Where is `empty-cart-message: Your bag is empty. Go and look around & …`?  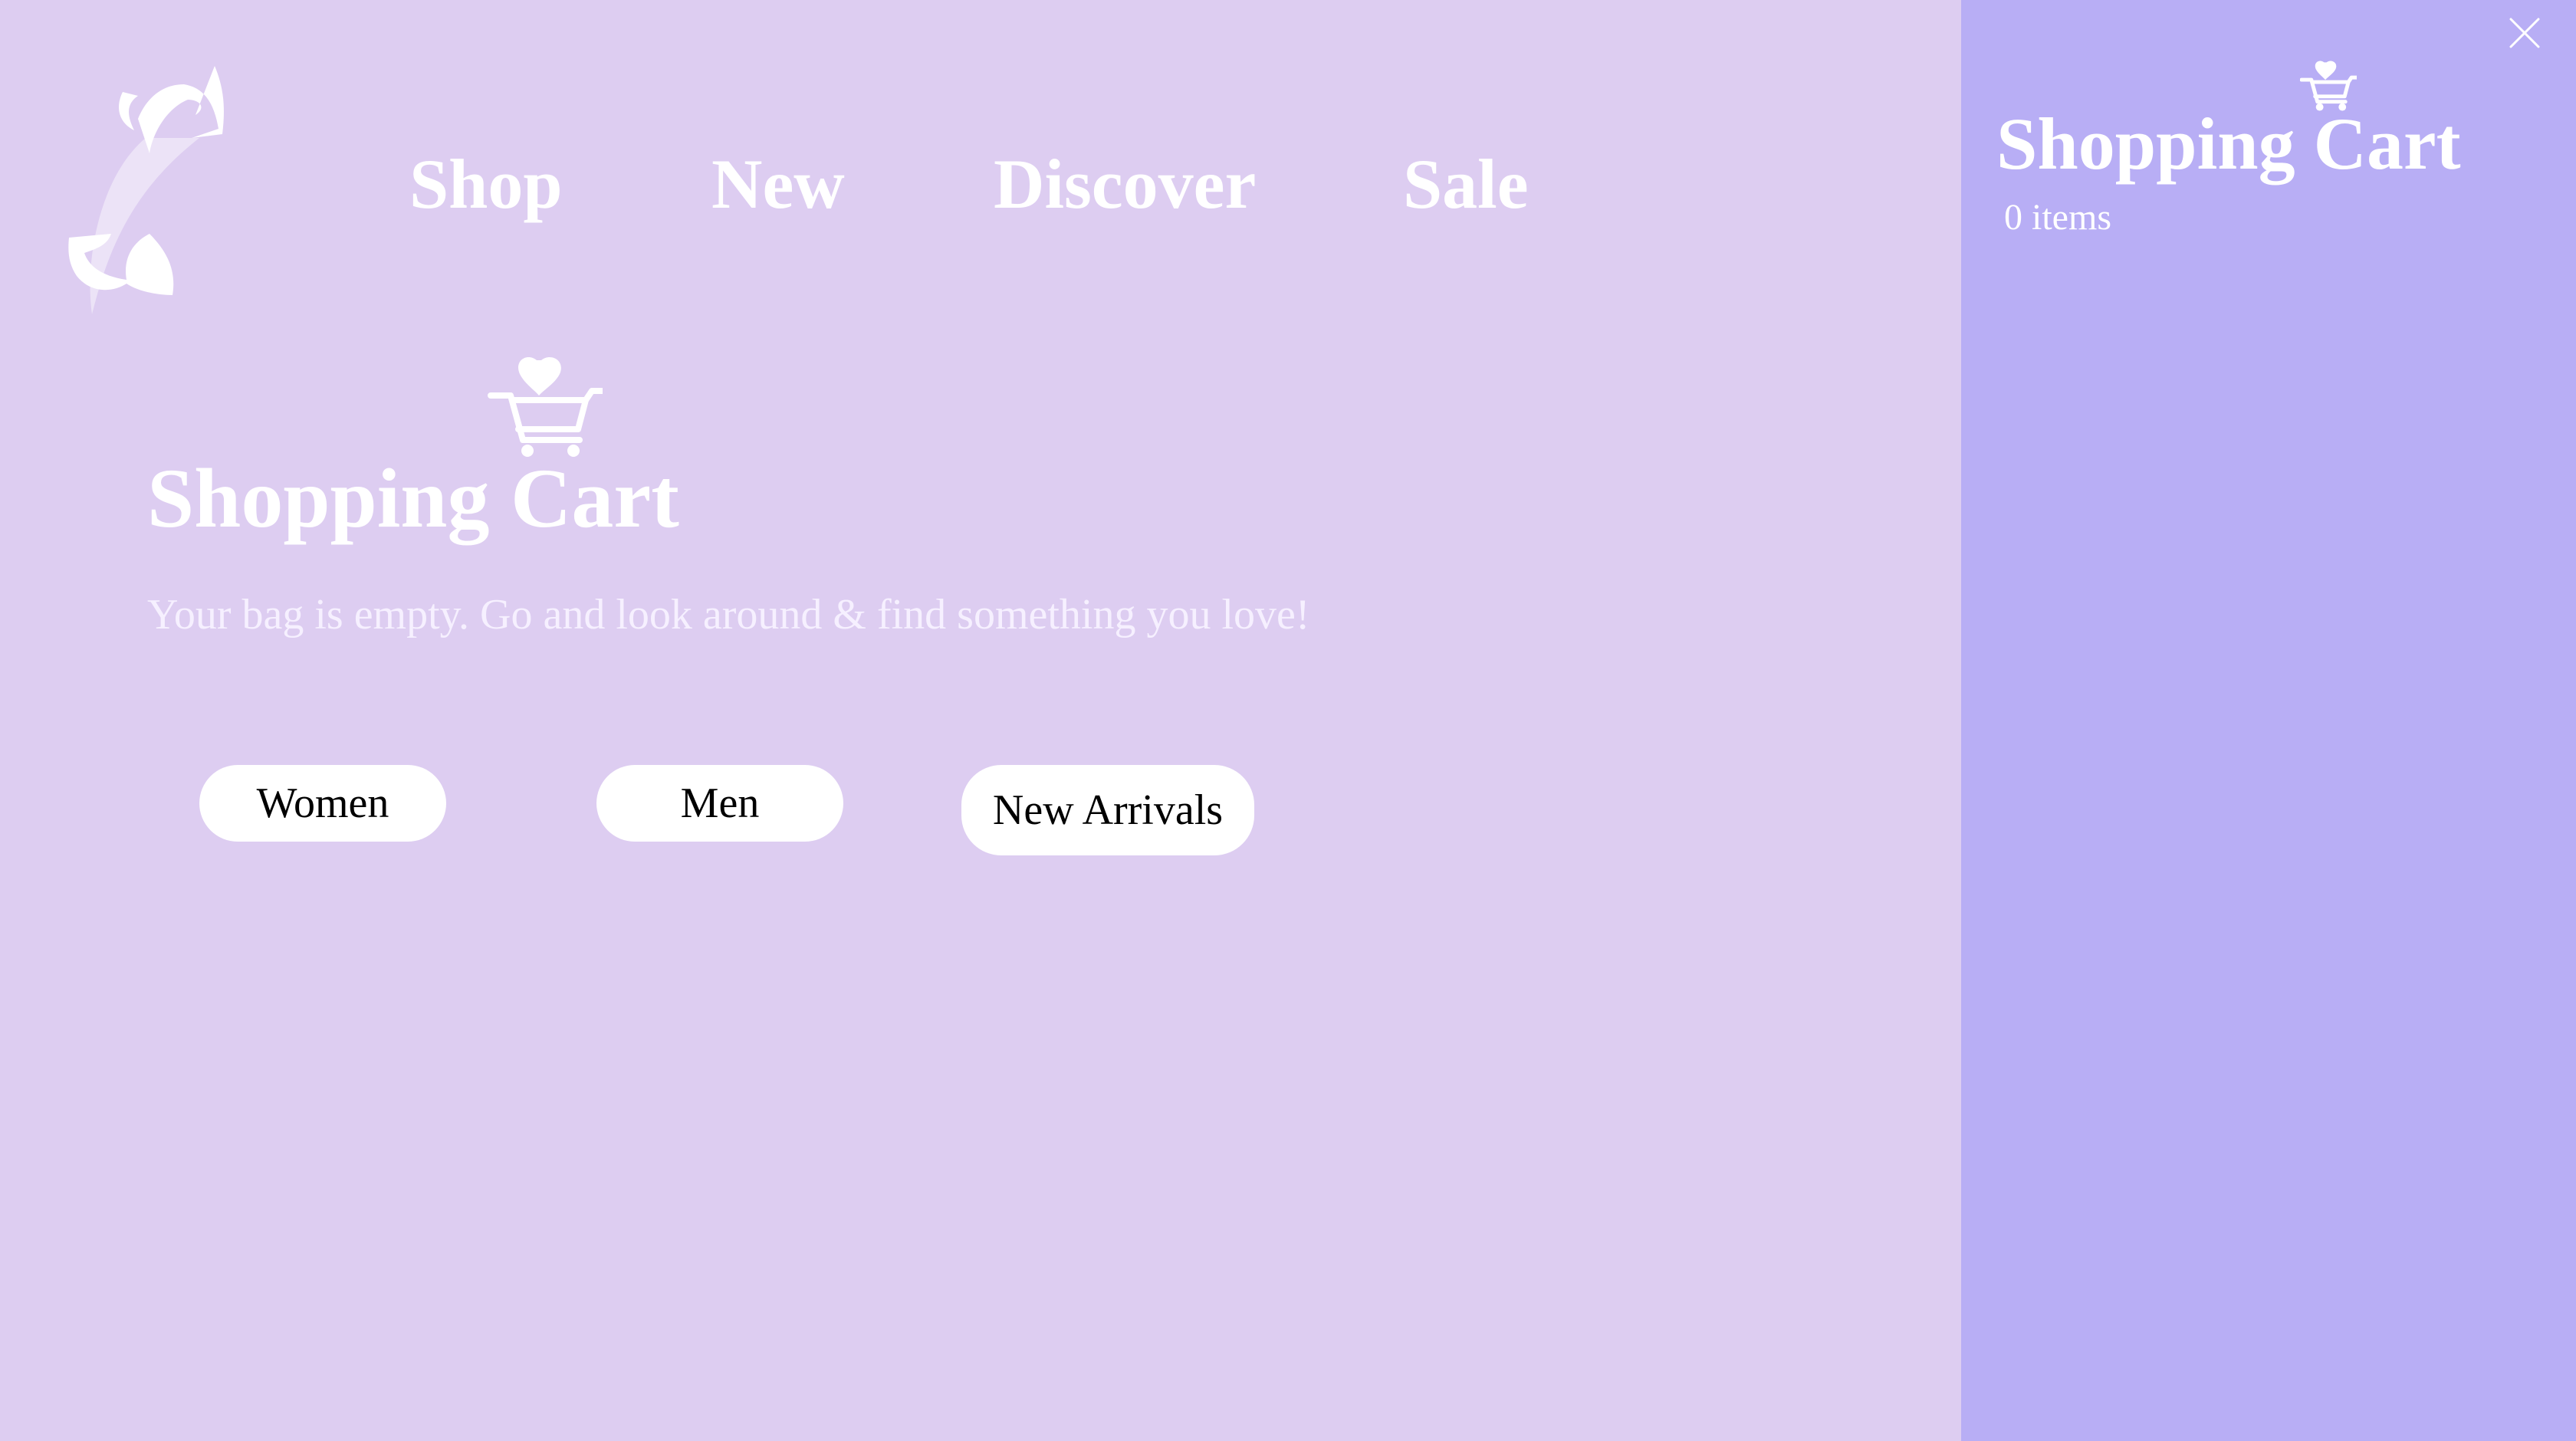 empty-cart-message: Your bag is empty. Go and look around & … is located at coordinates (729, 614).